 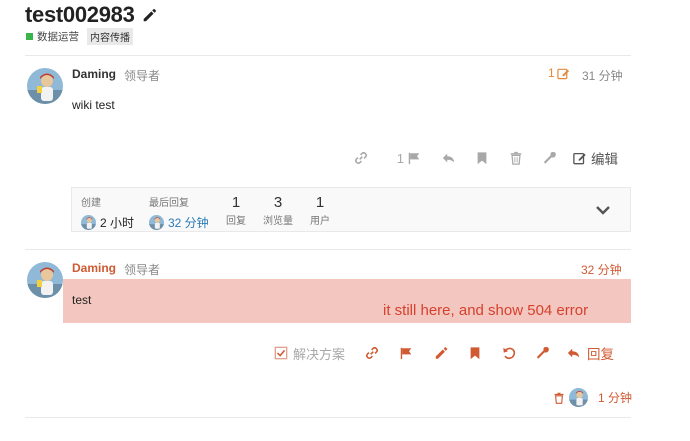 What do you see at coordinates (236, 221) in the screenshot?
I see `replies-label: 回复` at bounding box center [236, 221].